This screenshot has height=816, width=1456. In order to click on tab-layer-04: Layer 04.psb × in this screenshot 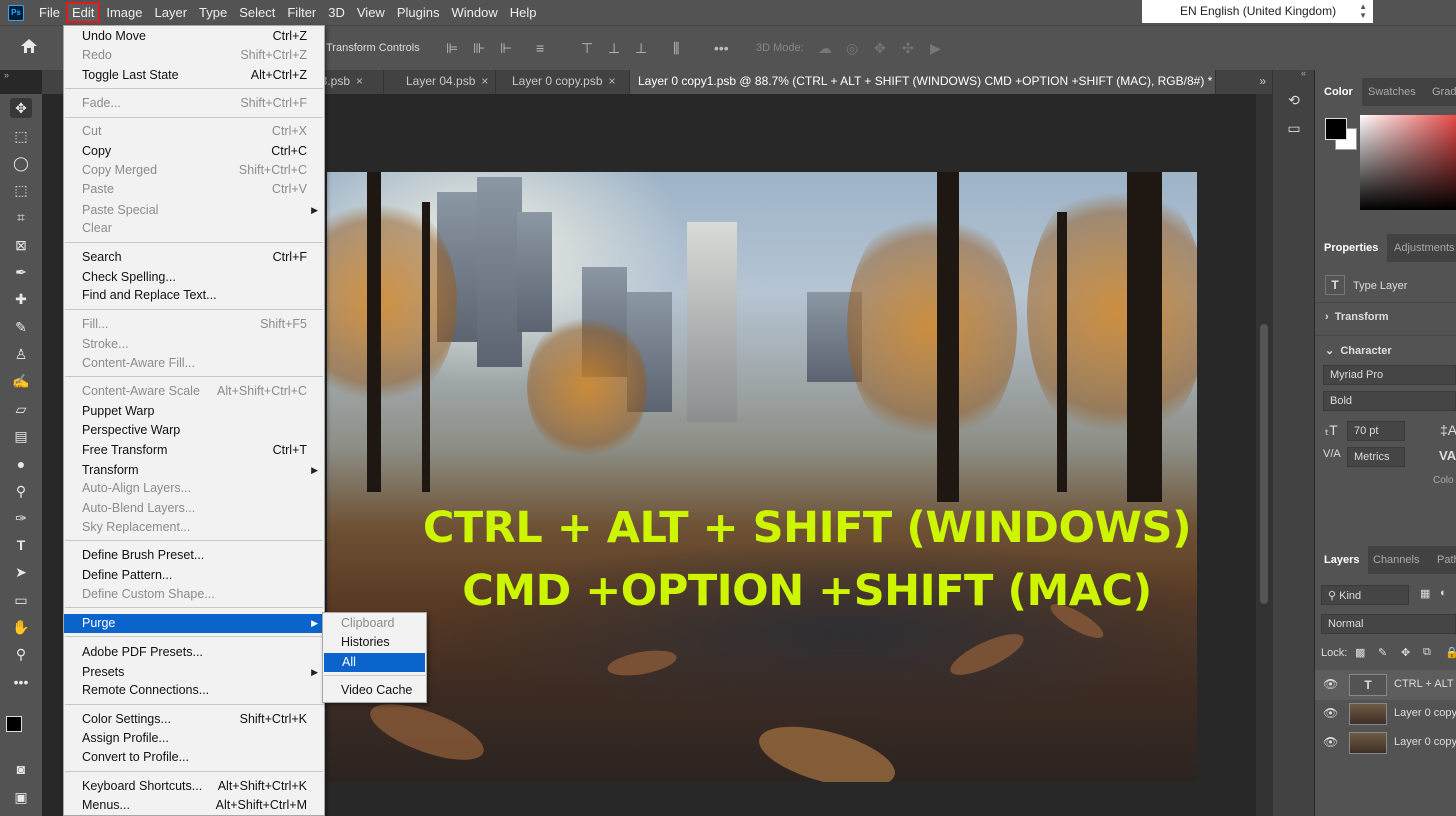, I will do `click(447, 82)`.